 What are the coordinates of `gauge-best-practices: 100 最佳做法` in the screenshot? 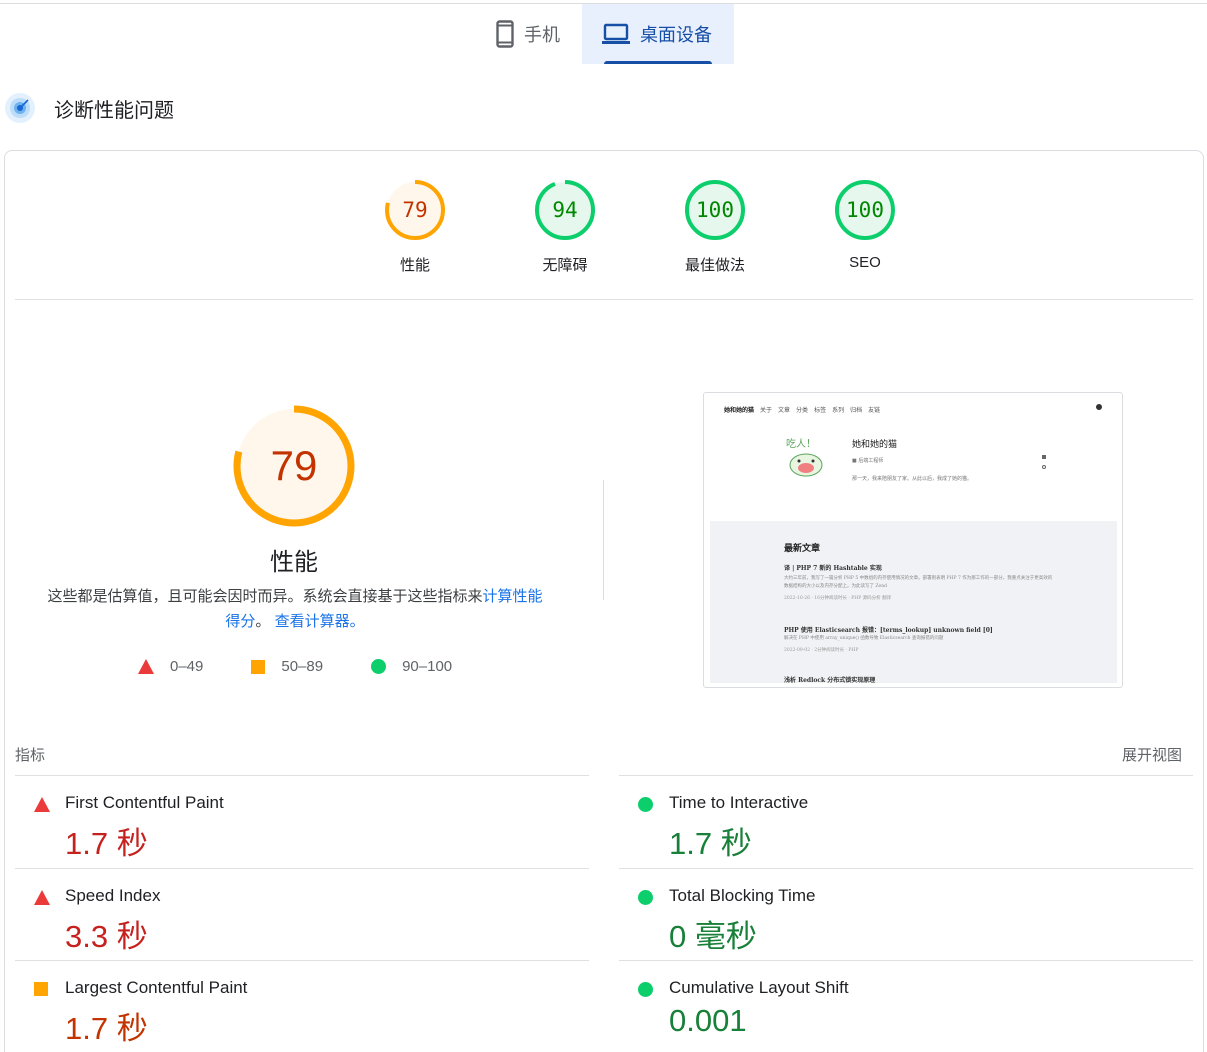 It's located at (715, 226).